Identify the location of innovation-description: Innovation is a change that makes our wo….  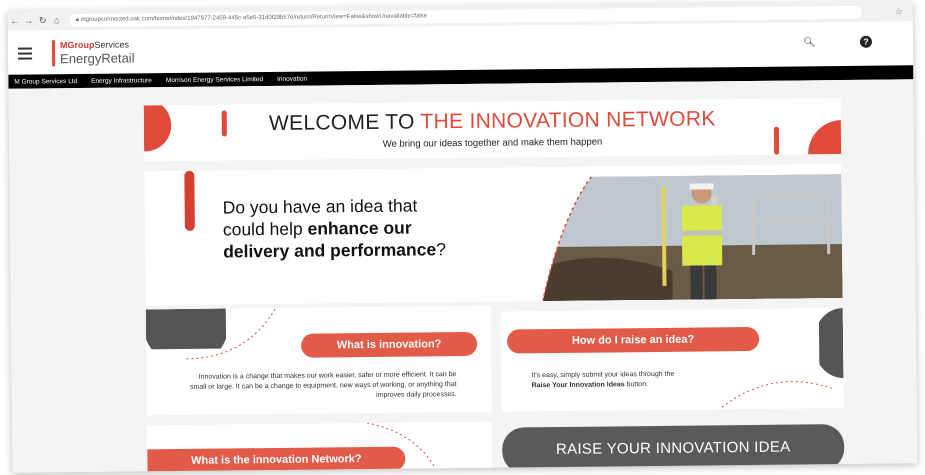
(323, 385).